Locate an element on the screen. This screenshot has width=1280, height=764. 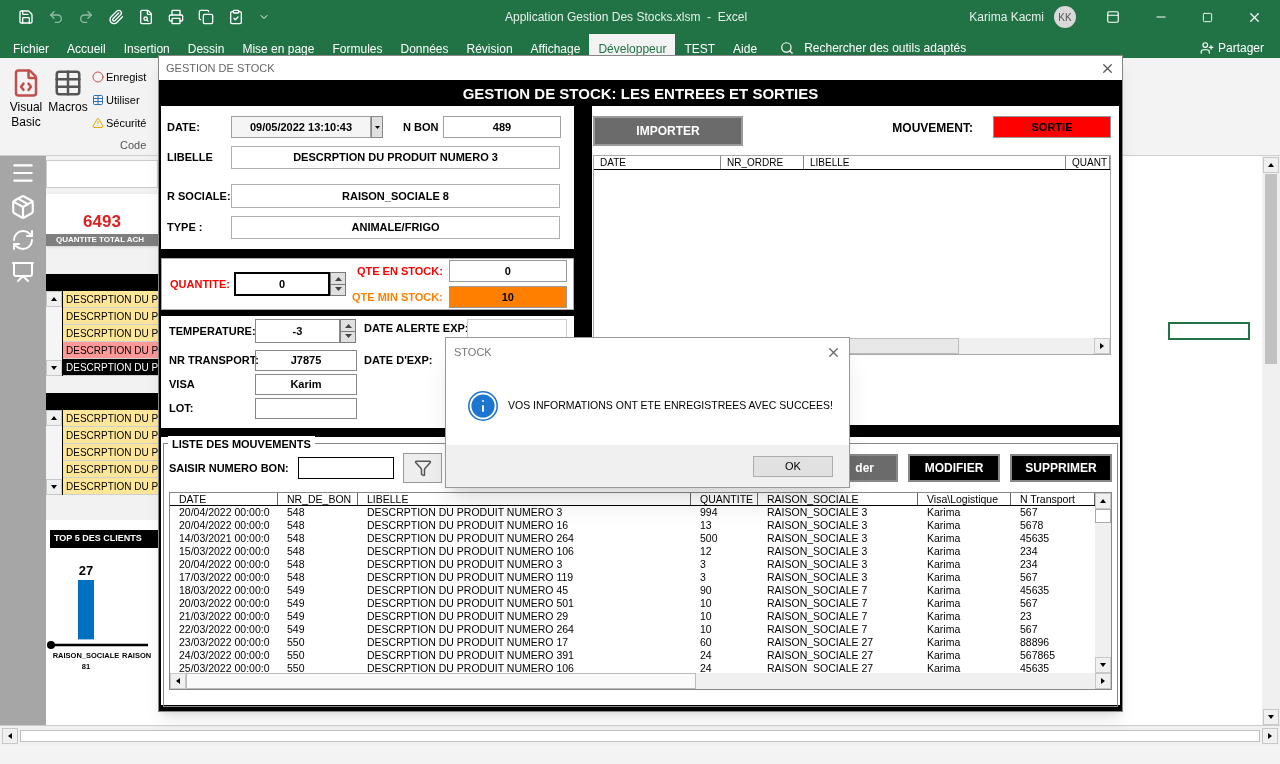
restore-icon is located at coordinates (1207, 17).